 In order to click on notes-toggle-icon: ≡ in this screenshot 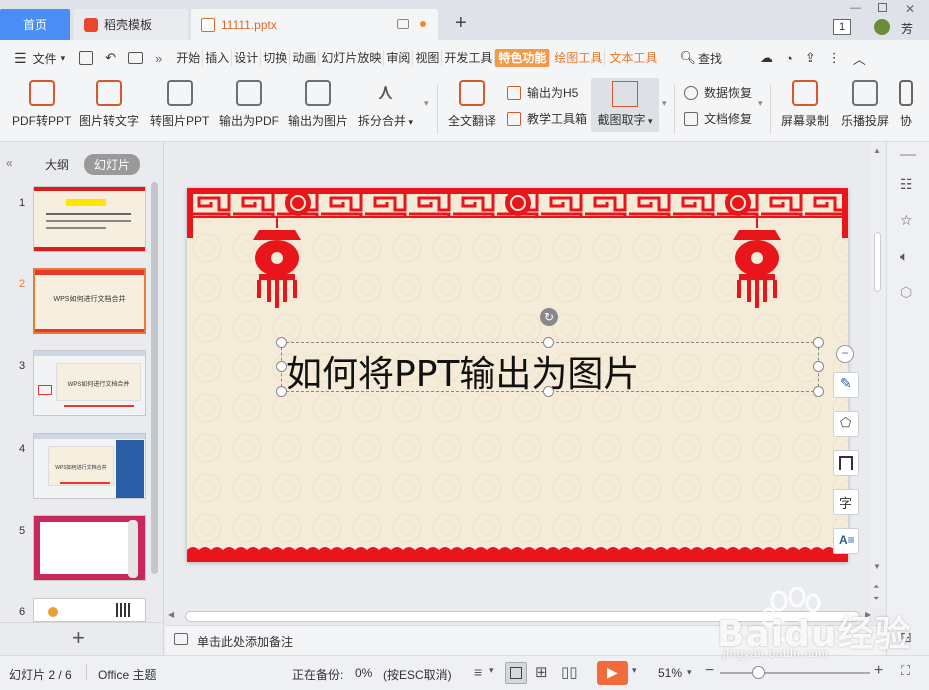, I will do `click(478, 672)`.